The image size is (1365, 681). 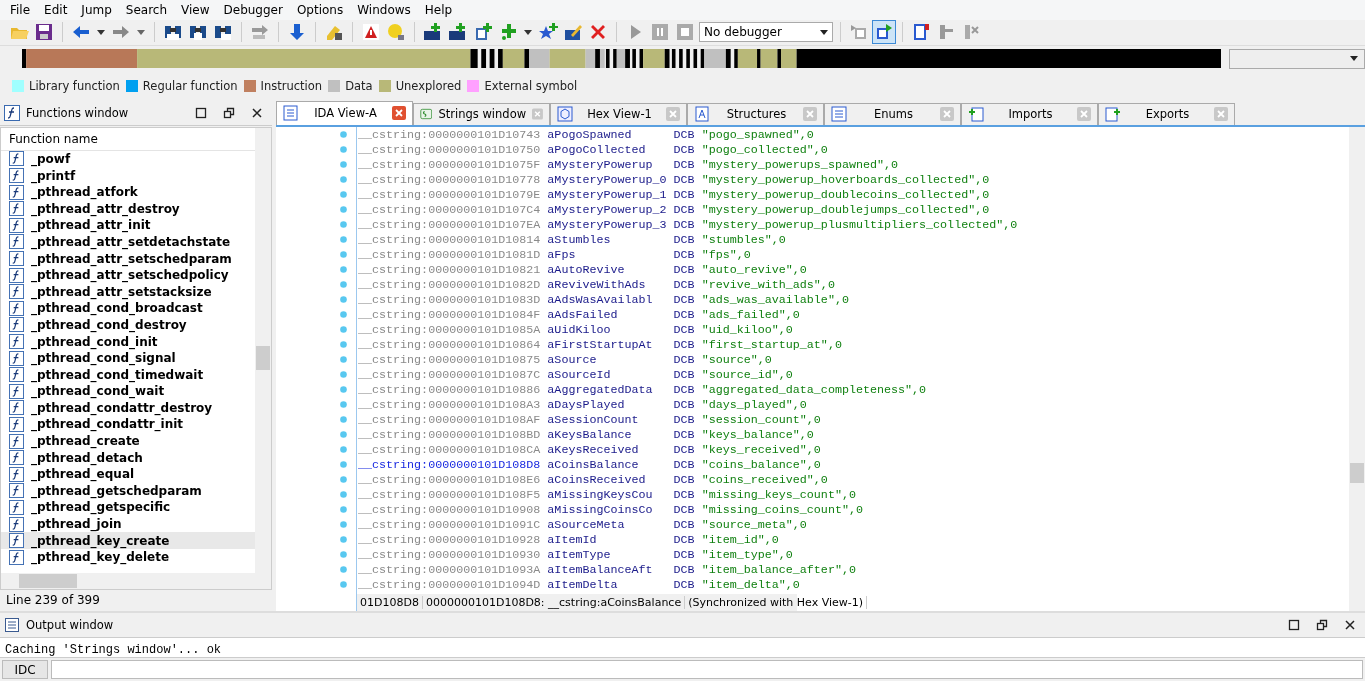 I want to click on function-row: _pthread_attr_setdetachstate, so click(x=128, y=242).